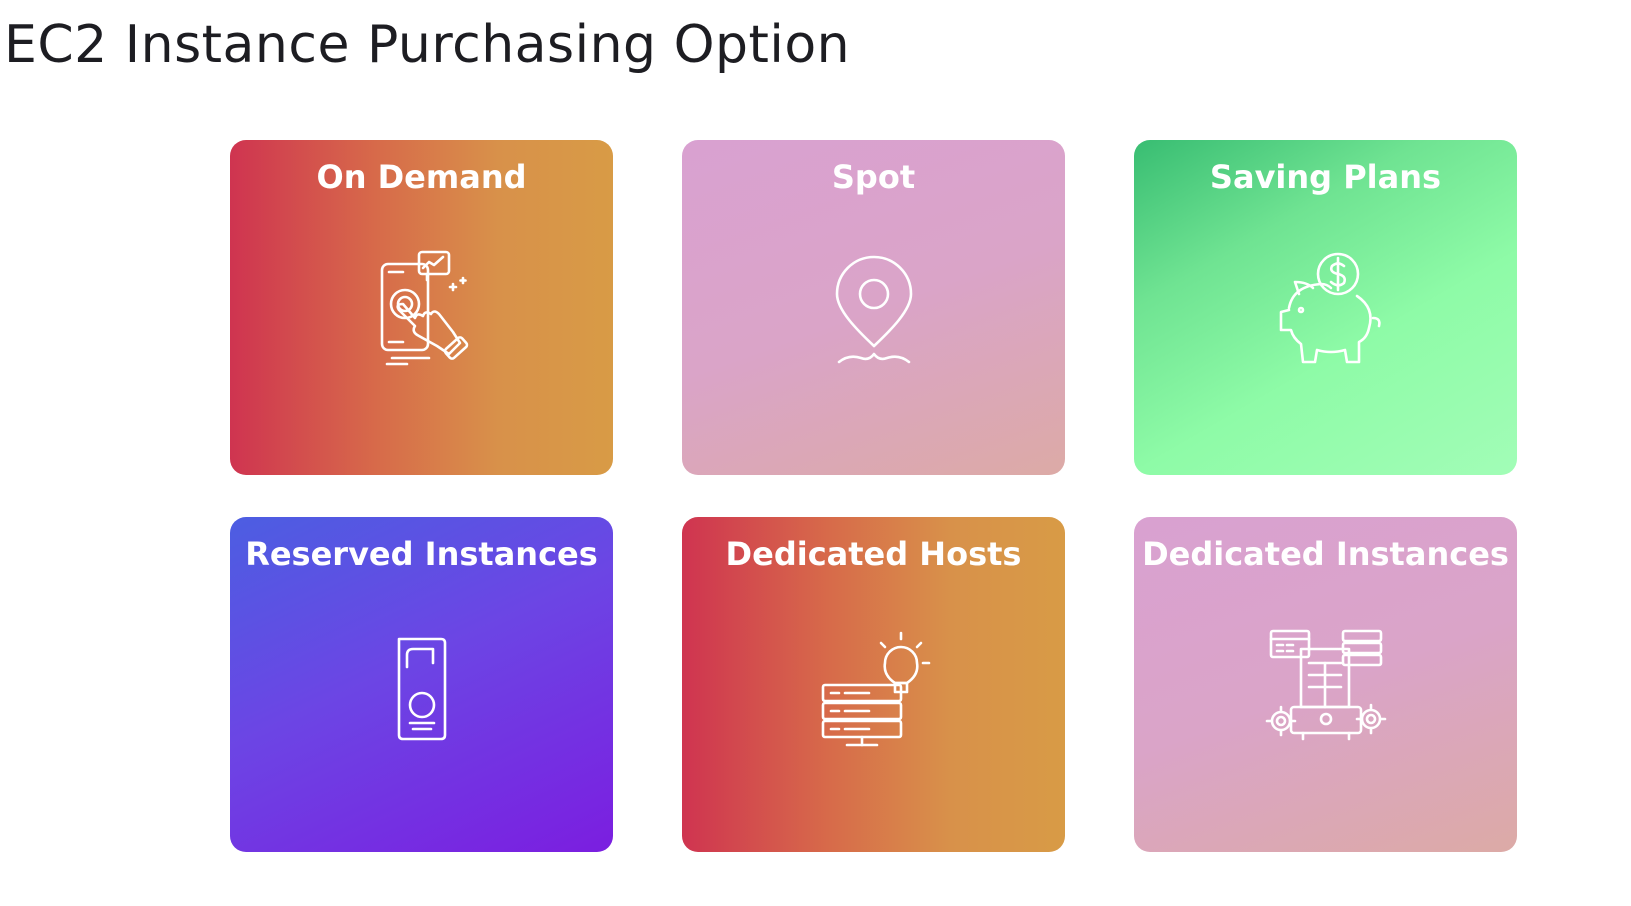 The height and width of the screenshot is (906, 1631). Describe the element at coordinates (422, 688) in the screenshot. I see `door-hanger-icon` at that location.